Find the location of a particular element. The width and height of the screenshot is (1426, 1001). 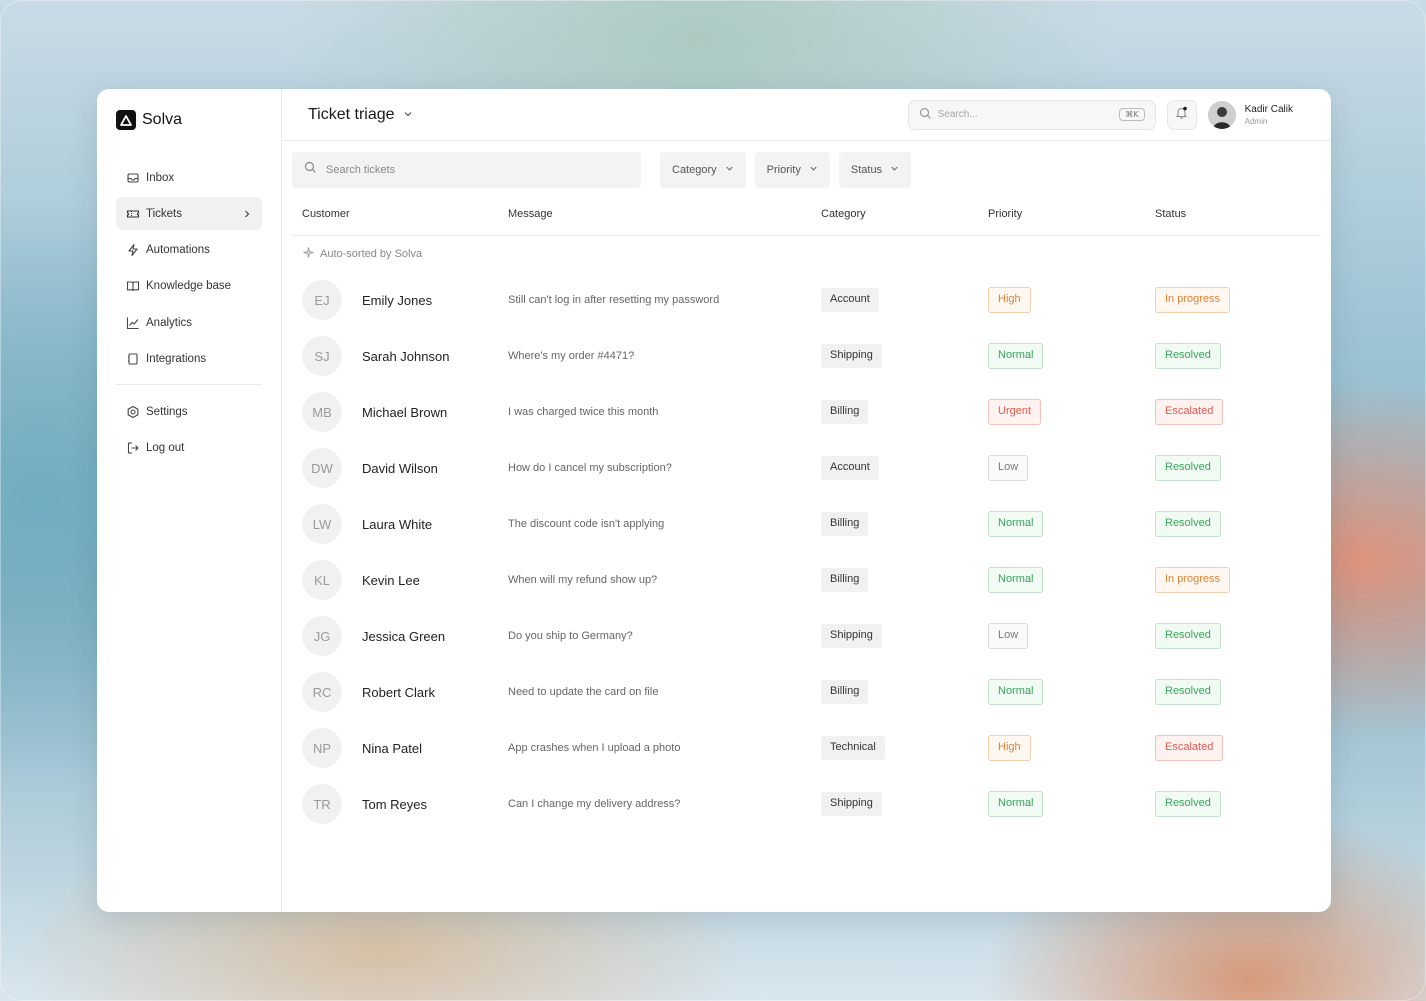

status-badge: Resolved is located at coordinates (1188, 692).